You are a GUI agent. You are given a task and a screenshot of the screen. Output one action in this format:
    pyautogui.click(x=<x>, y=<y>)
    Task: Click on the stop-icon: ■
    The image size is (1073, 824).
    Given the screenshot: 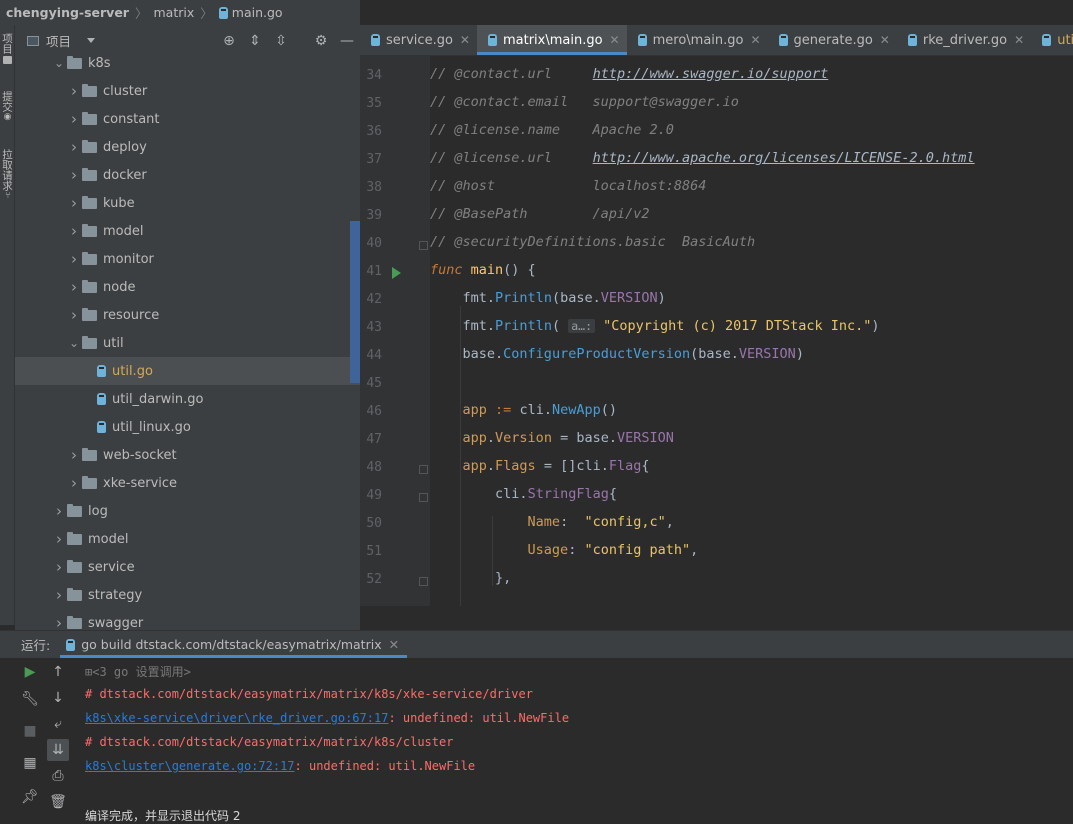 What is the action you would take?
    pyautogui.click(x=30, y=731)
    